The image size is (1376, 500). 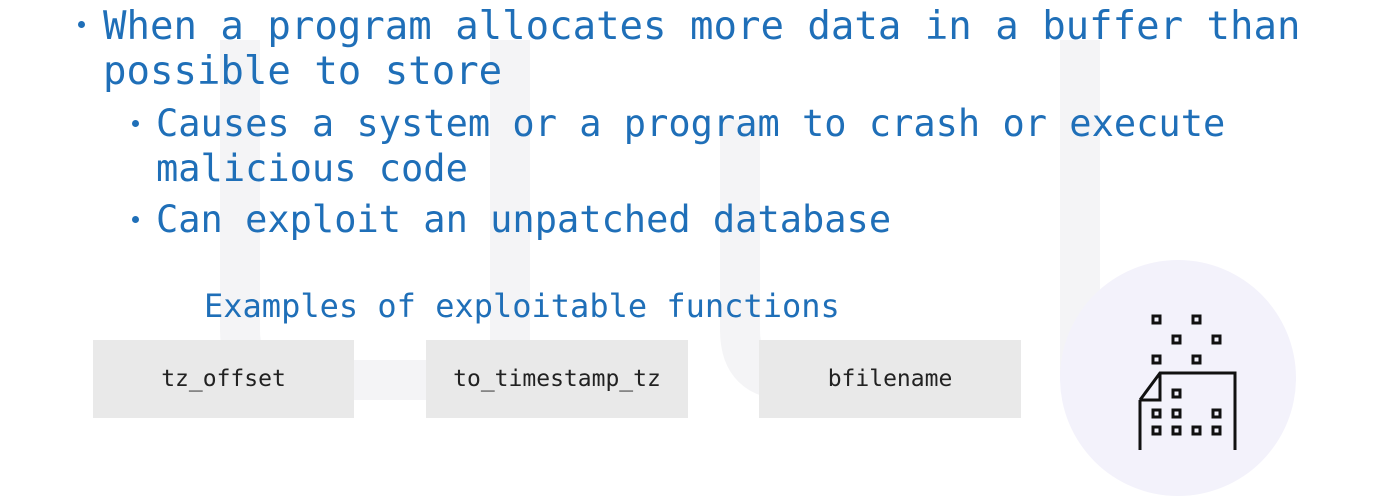 I want to click on file-overflow-icon, so click(x=1178, y=378).